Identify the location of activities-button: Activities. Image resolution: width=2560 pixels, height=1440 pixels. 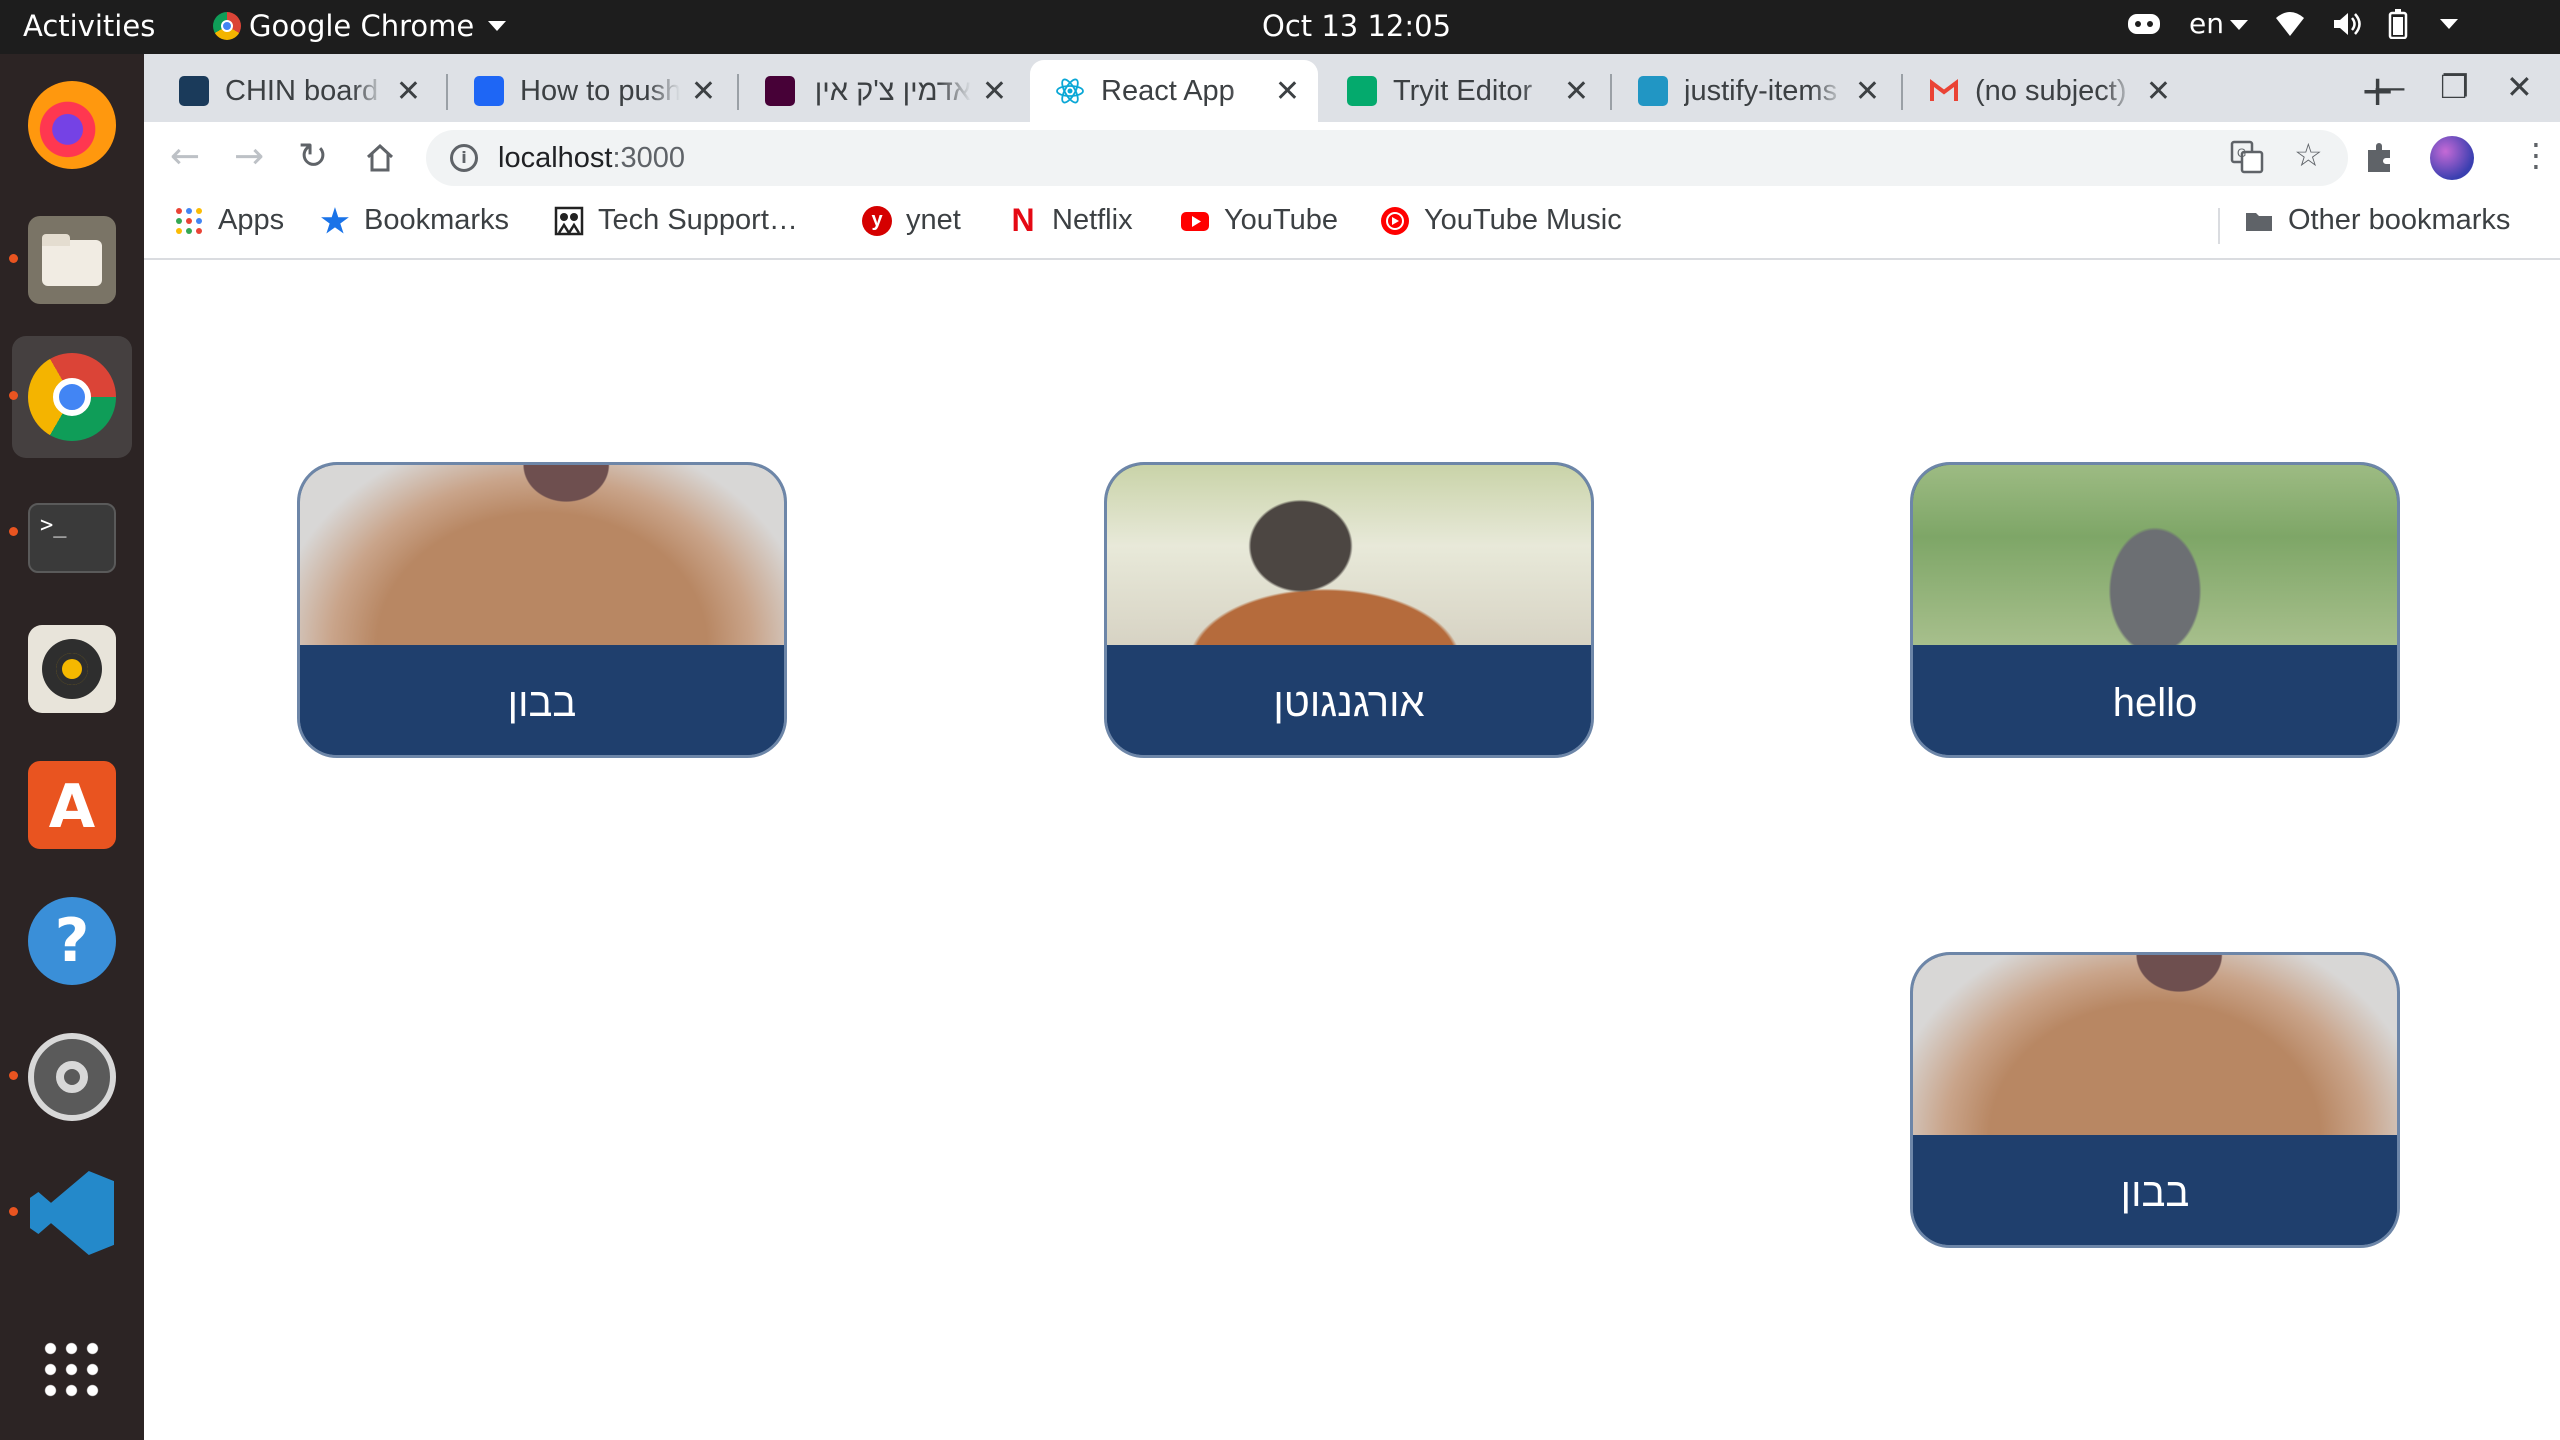
(89, 26).